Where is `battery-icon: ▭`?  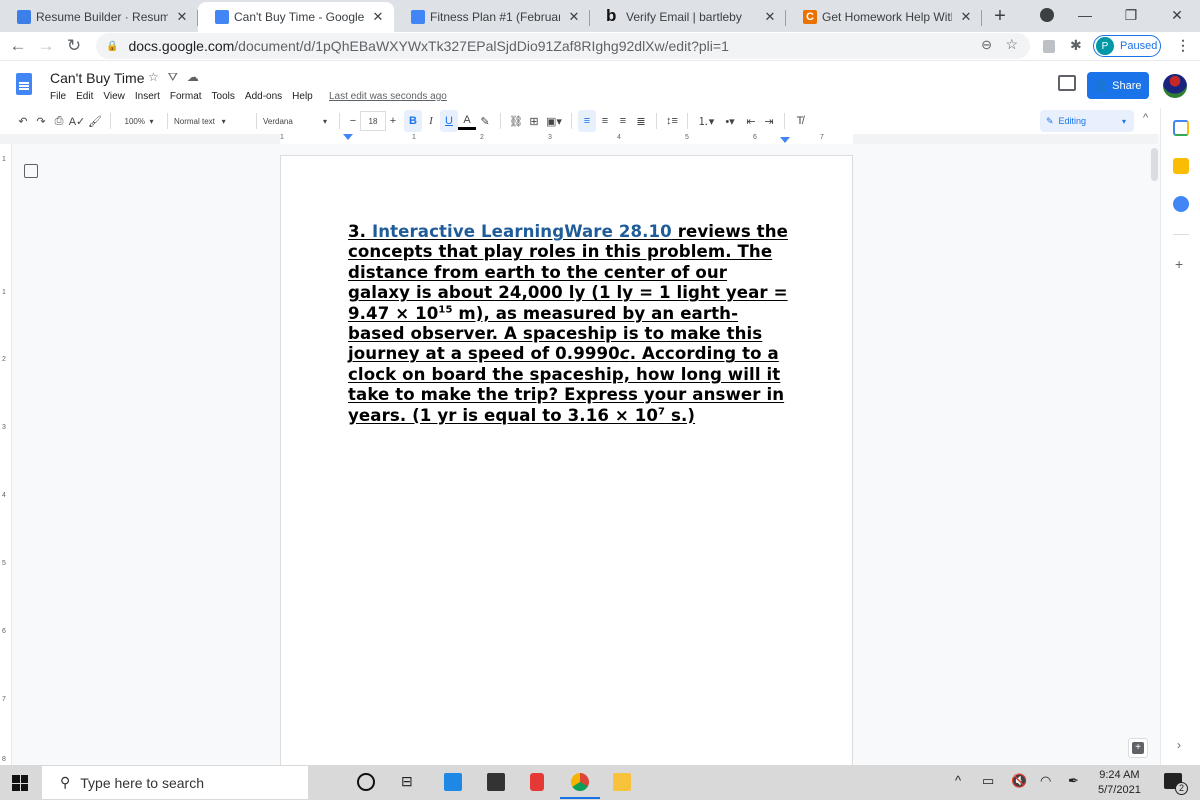
battery-icon: ▭ is located at coordinates (988, 781).